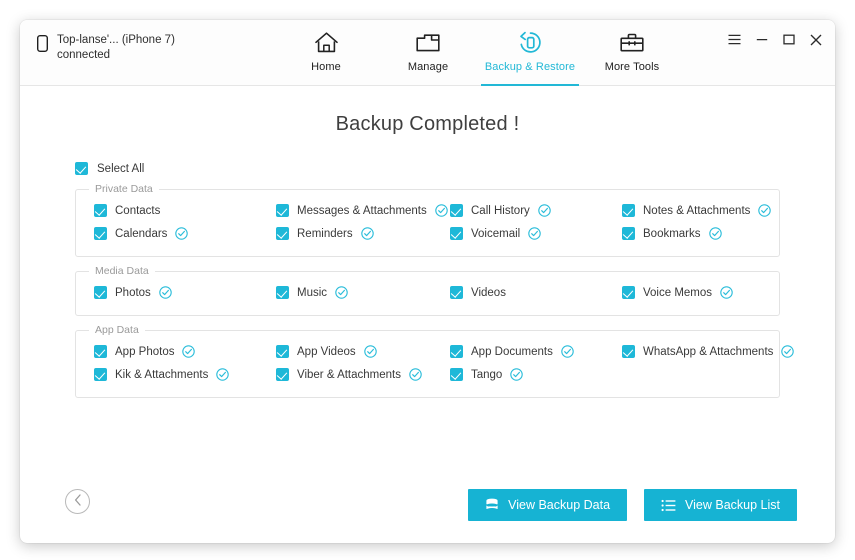 The image size is (855, 560). Describe the element at coordinates (732, 505) in the screenshot. I see `button-label: View Backup List` at that location.